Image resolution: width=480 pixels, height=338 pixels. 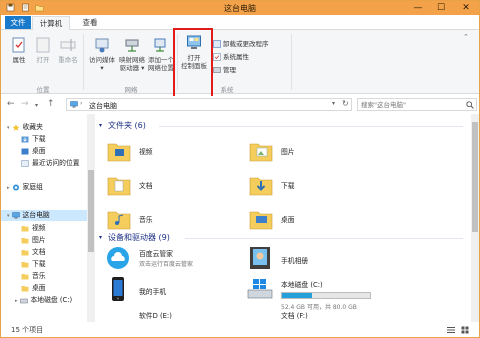 I want to click on access-media-label: 访问媒体, so click(x=102, y=60).